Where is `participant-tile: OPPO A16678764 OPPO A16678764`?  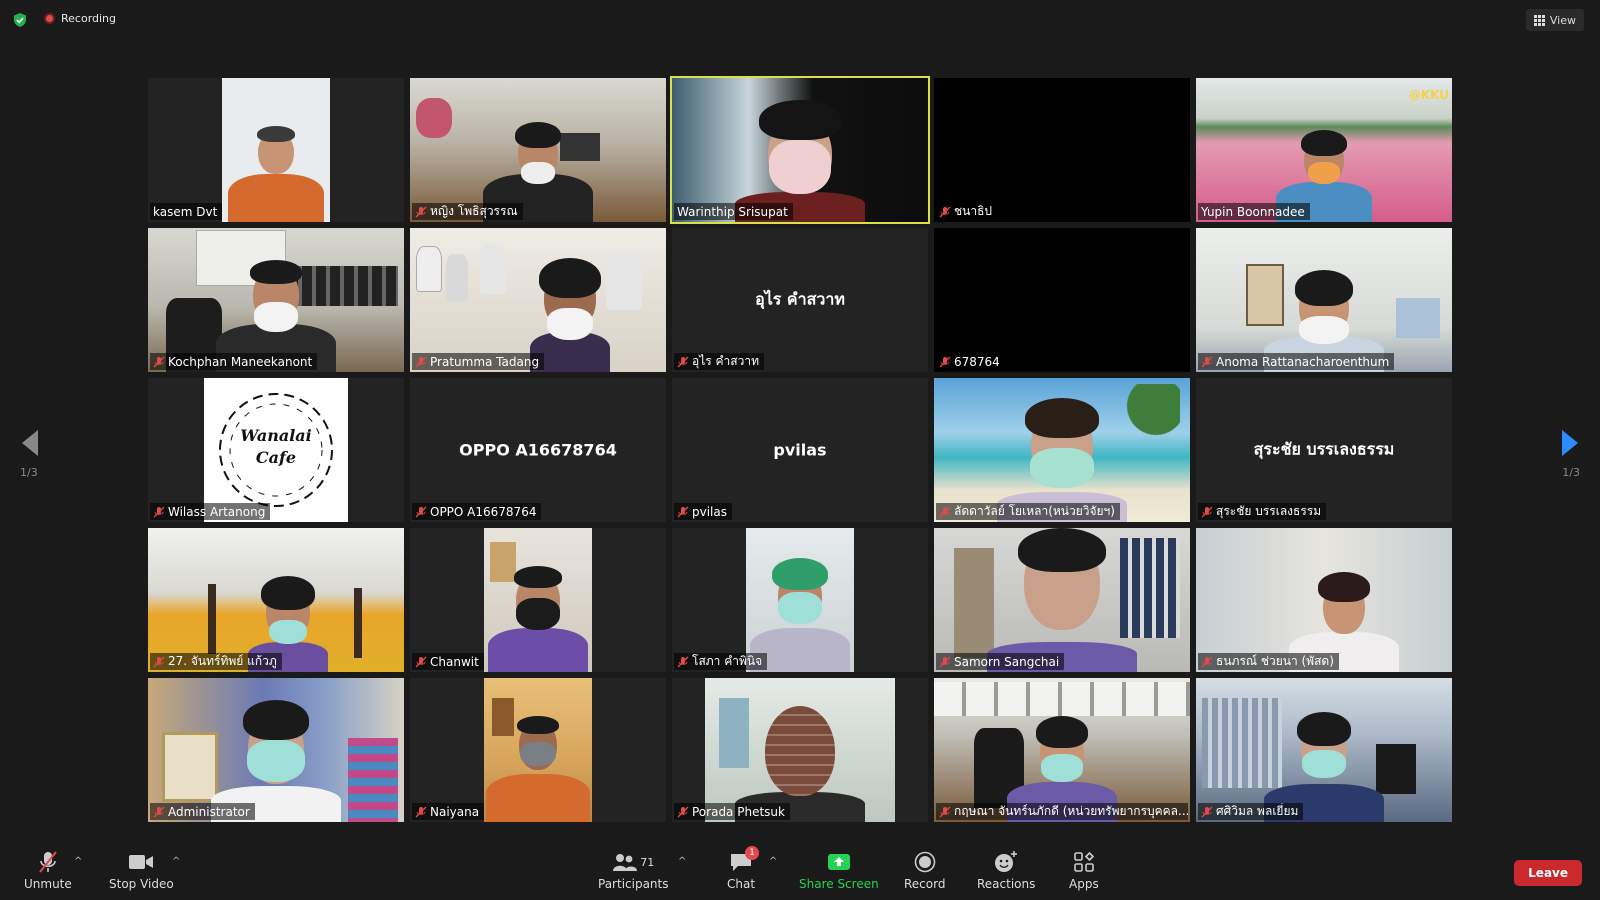
participant-tile: OPPO A16678764 OPPO A16678764 is located at coordinates (538, 450).